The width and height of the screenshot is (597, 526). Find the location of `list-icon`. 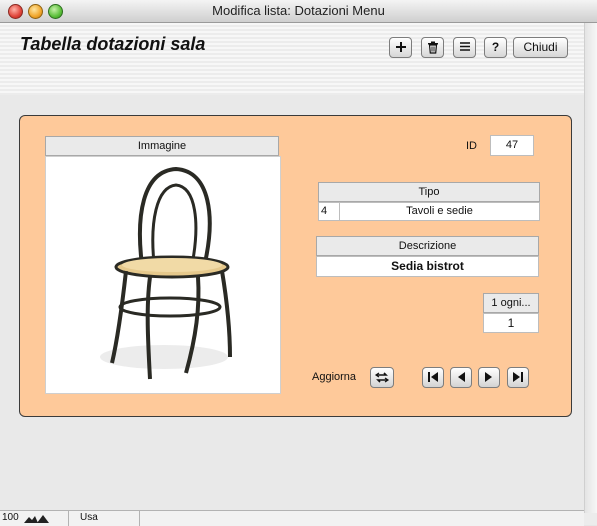

list-icon is located at coordinates (464, 46).